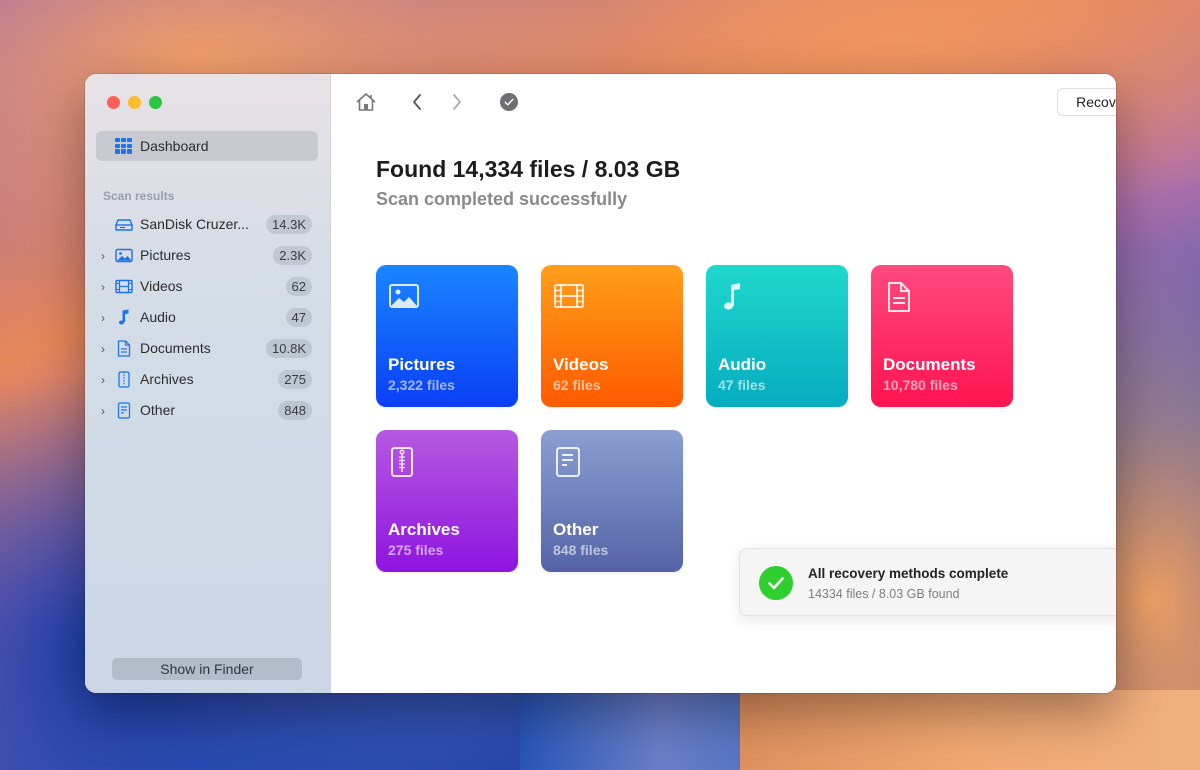 Image resolution: width=1200 pixels, height=770 pixels. I want to click on sidebar-item-label: Dashboard, so click(174, 146).